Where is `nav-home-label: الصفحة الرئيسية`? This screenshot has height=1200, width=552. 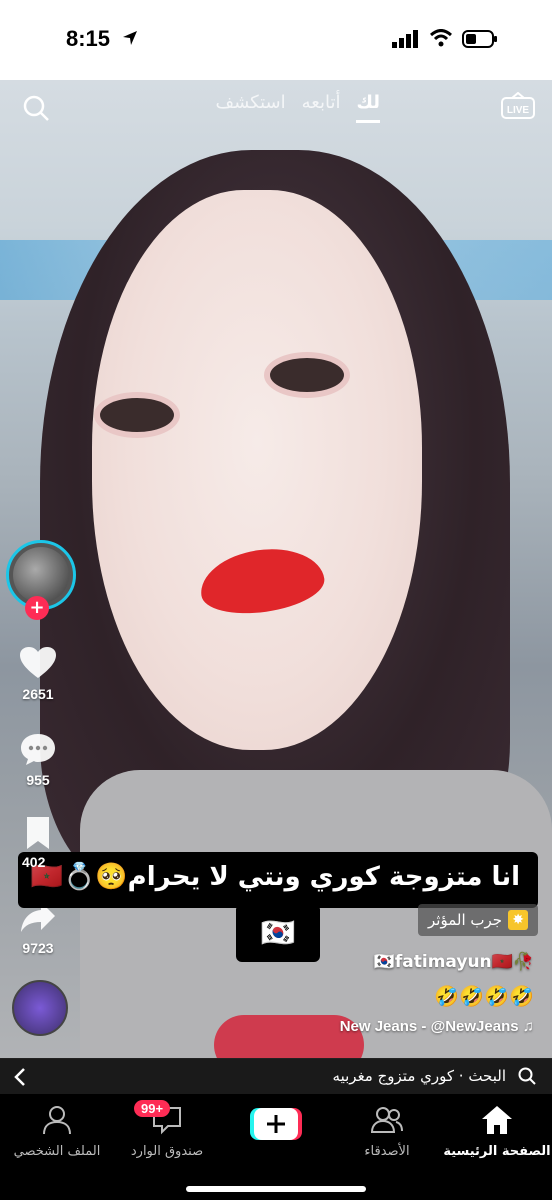
nav-home-label: الصفحة الرئيسية is located at coordinates (497, 1151).